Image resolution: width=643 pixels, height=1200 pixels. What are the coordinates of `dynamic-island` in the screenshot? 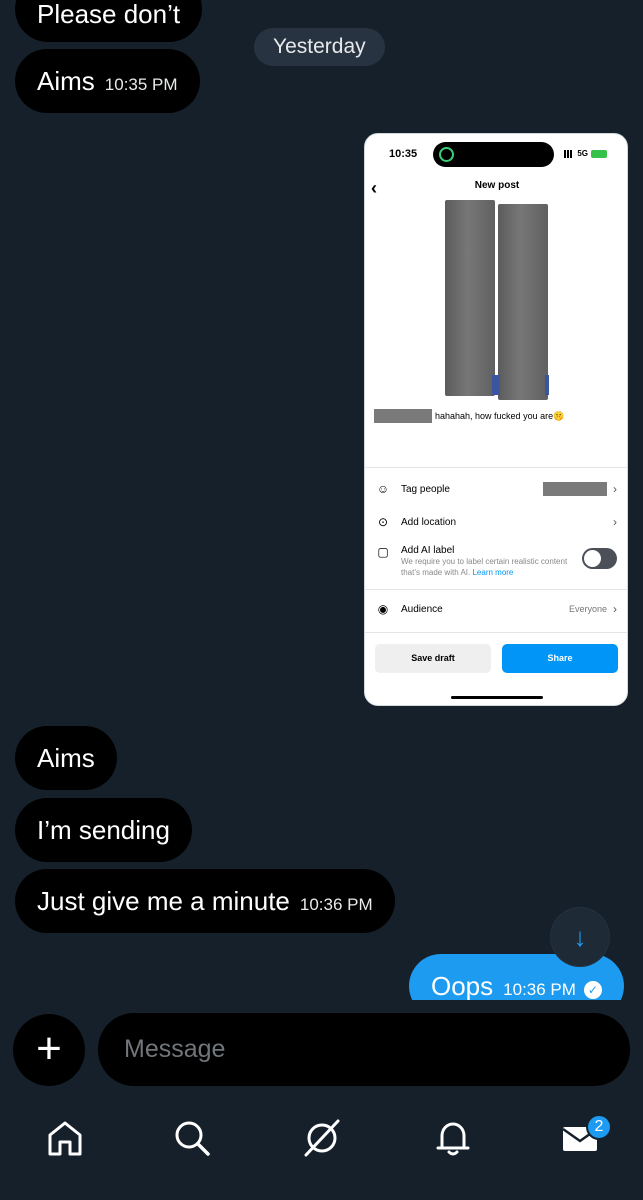 It's located at (493, 154).